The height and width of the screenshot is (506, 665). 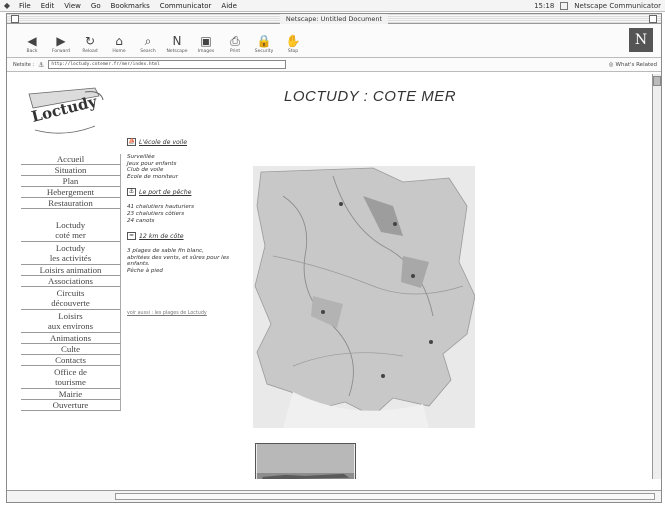 What do you see at coordinates (177, 41) in the screenshot?
I see `netscape-icon: N` at bounding box center [177, 41].